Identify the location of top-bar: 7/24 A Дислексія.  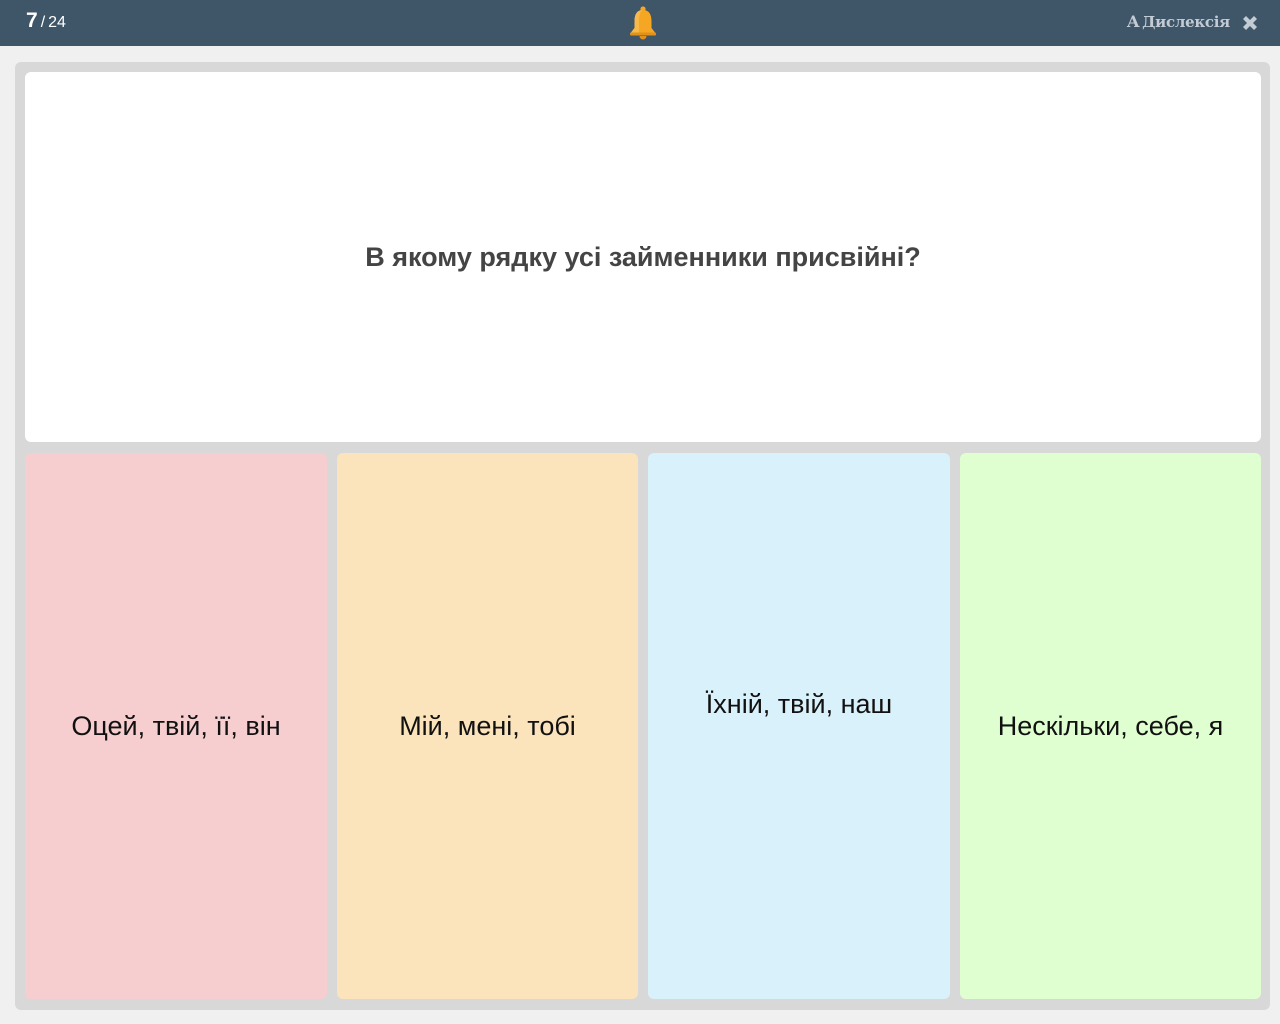
(640, 23).